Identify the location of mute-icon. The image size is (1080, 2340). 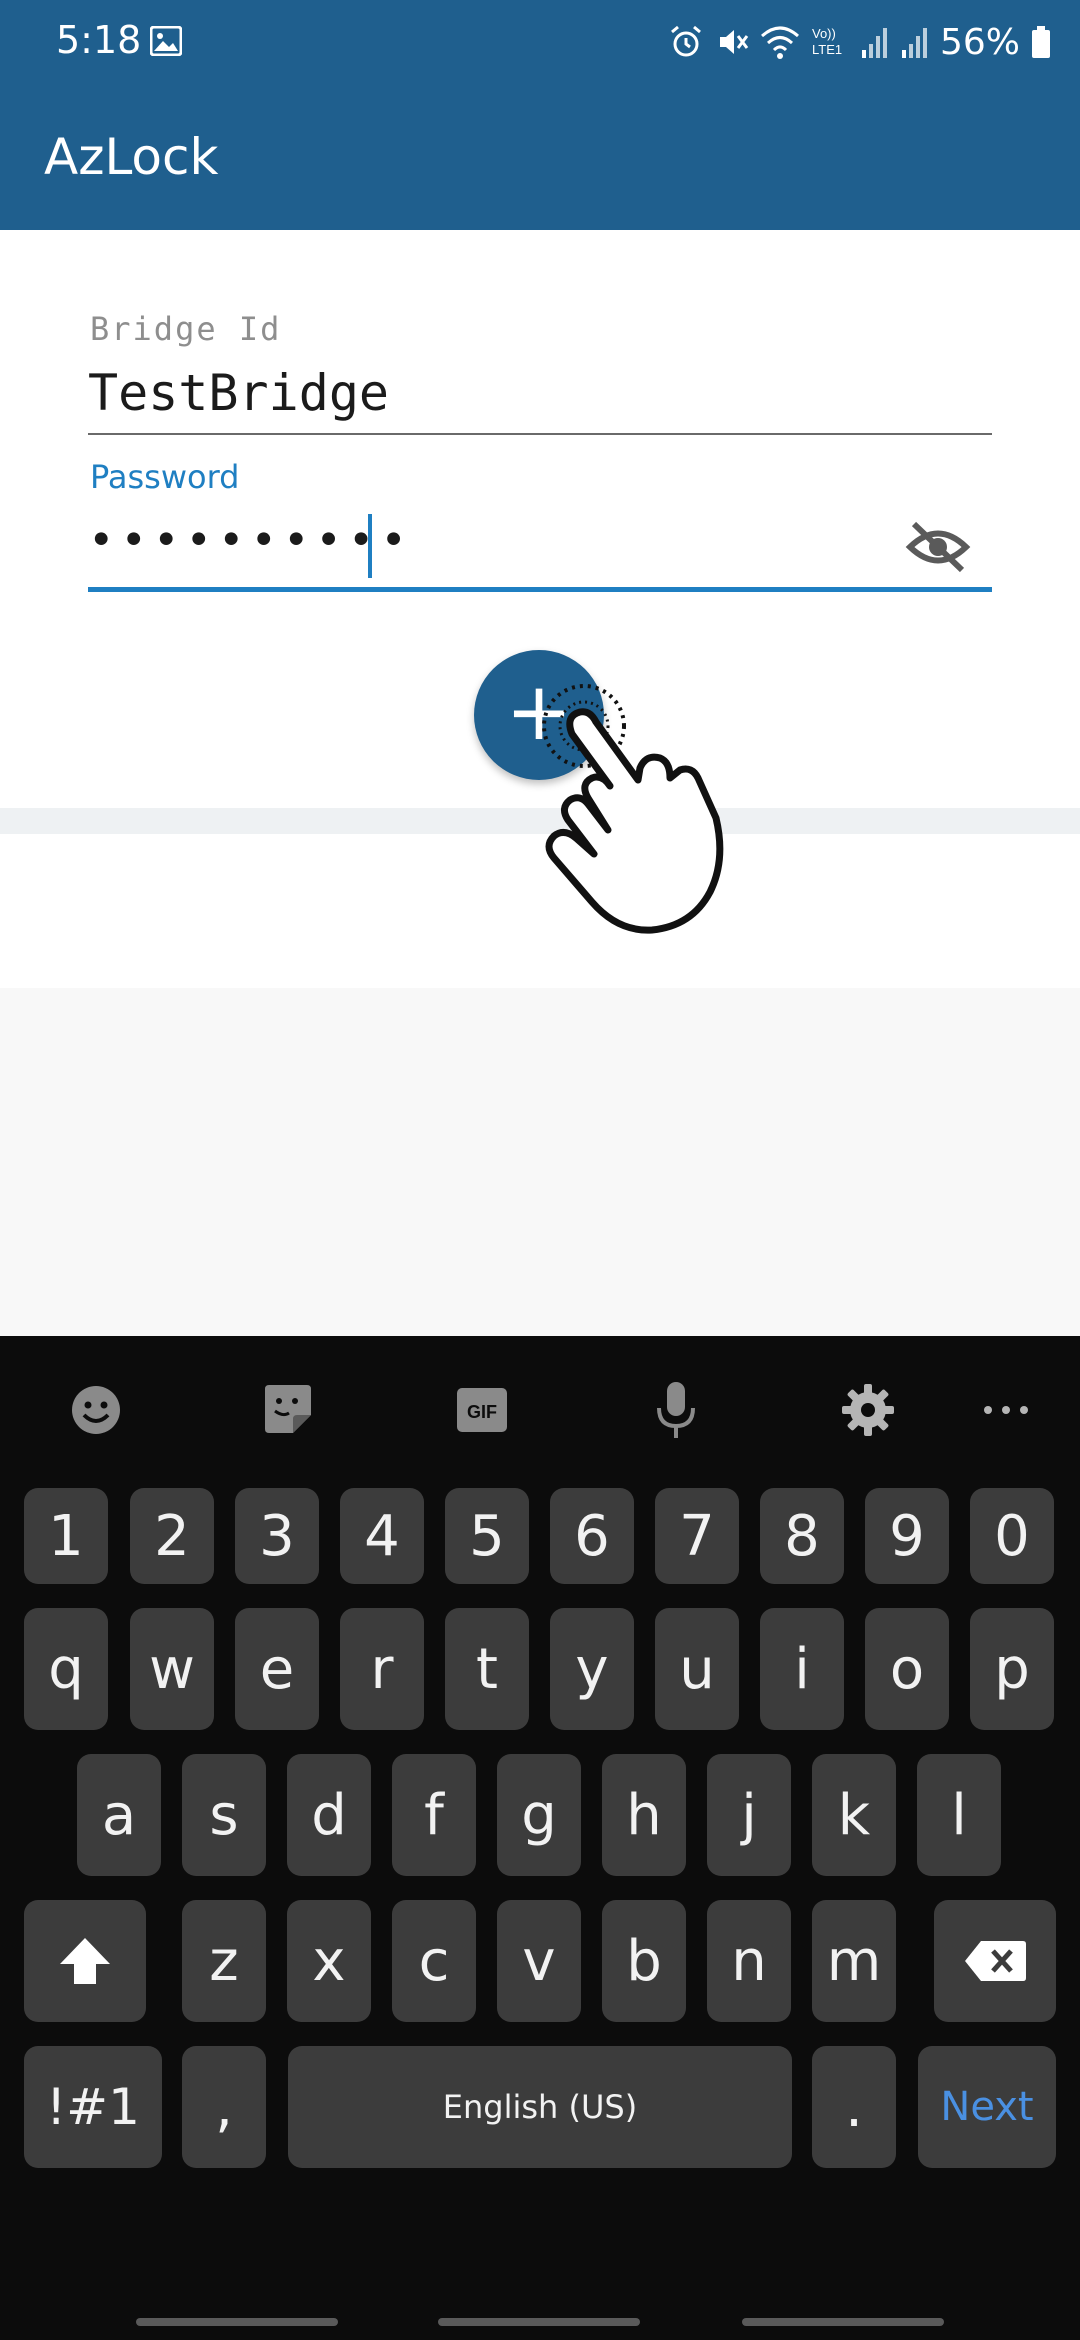
(734, 42).